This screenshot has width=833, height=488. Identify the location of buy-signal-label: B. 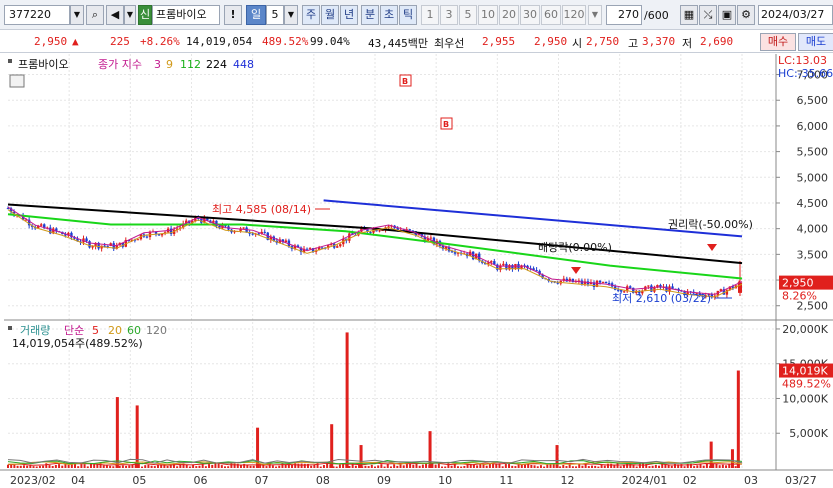
(446, 124).